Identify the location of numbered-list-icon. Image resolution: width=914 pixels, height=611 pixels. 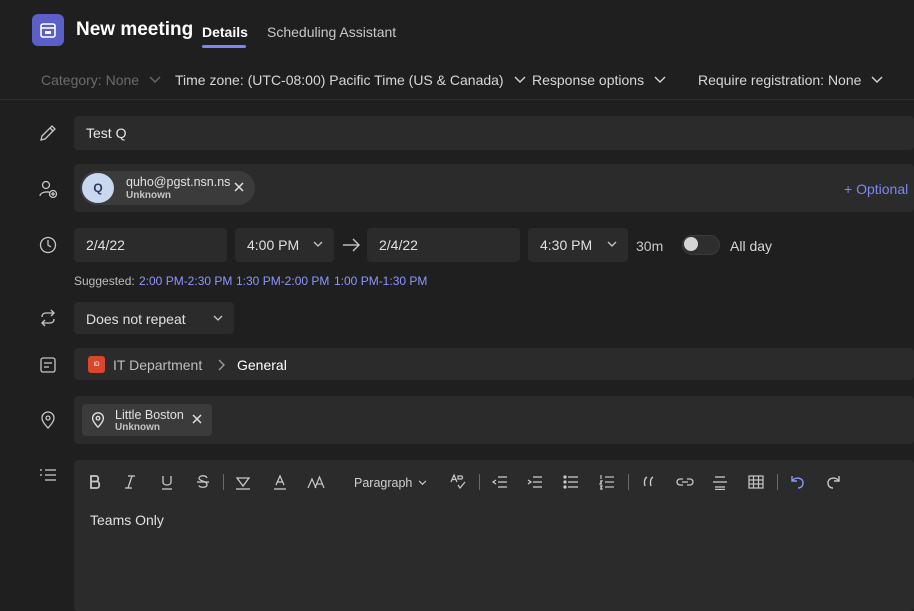
(607, 482).